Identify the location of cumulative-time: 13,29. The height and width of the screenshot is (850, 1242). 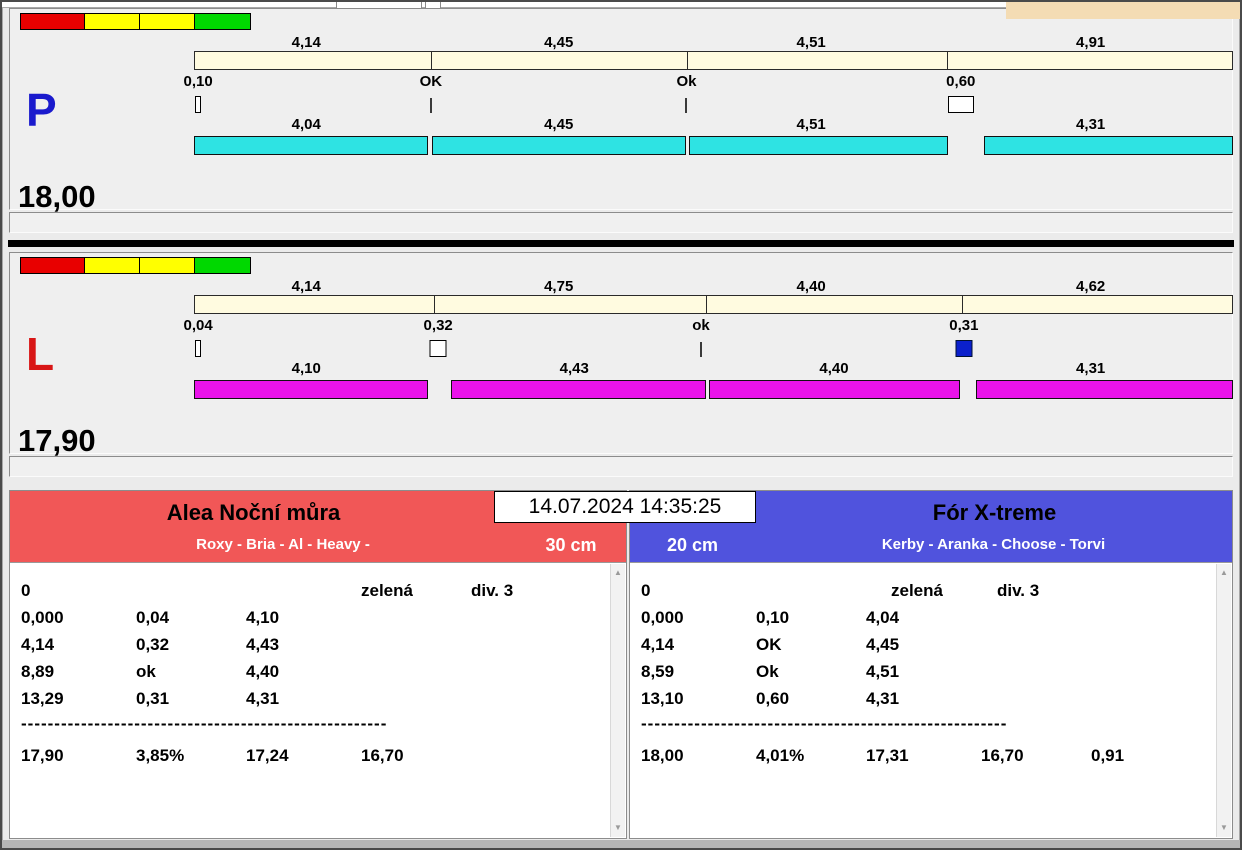
(42, 698).